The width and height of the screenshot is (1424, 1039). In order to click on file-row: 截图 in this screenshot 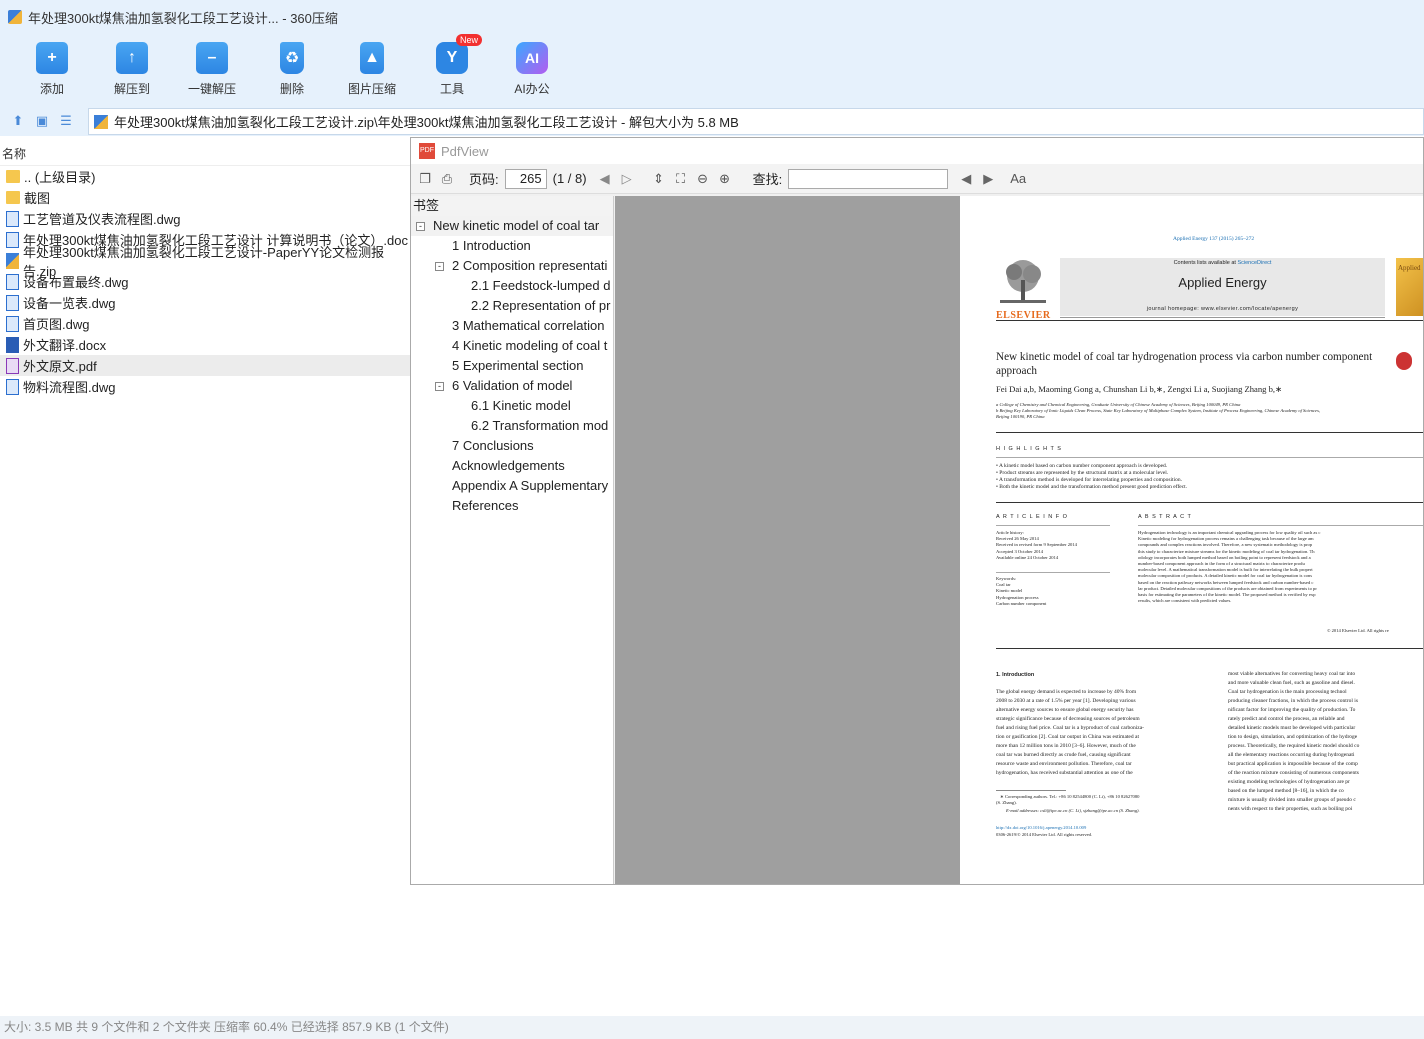, I will do `click(205, 197)`.